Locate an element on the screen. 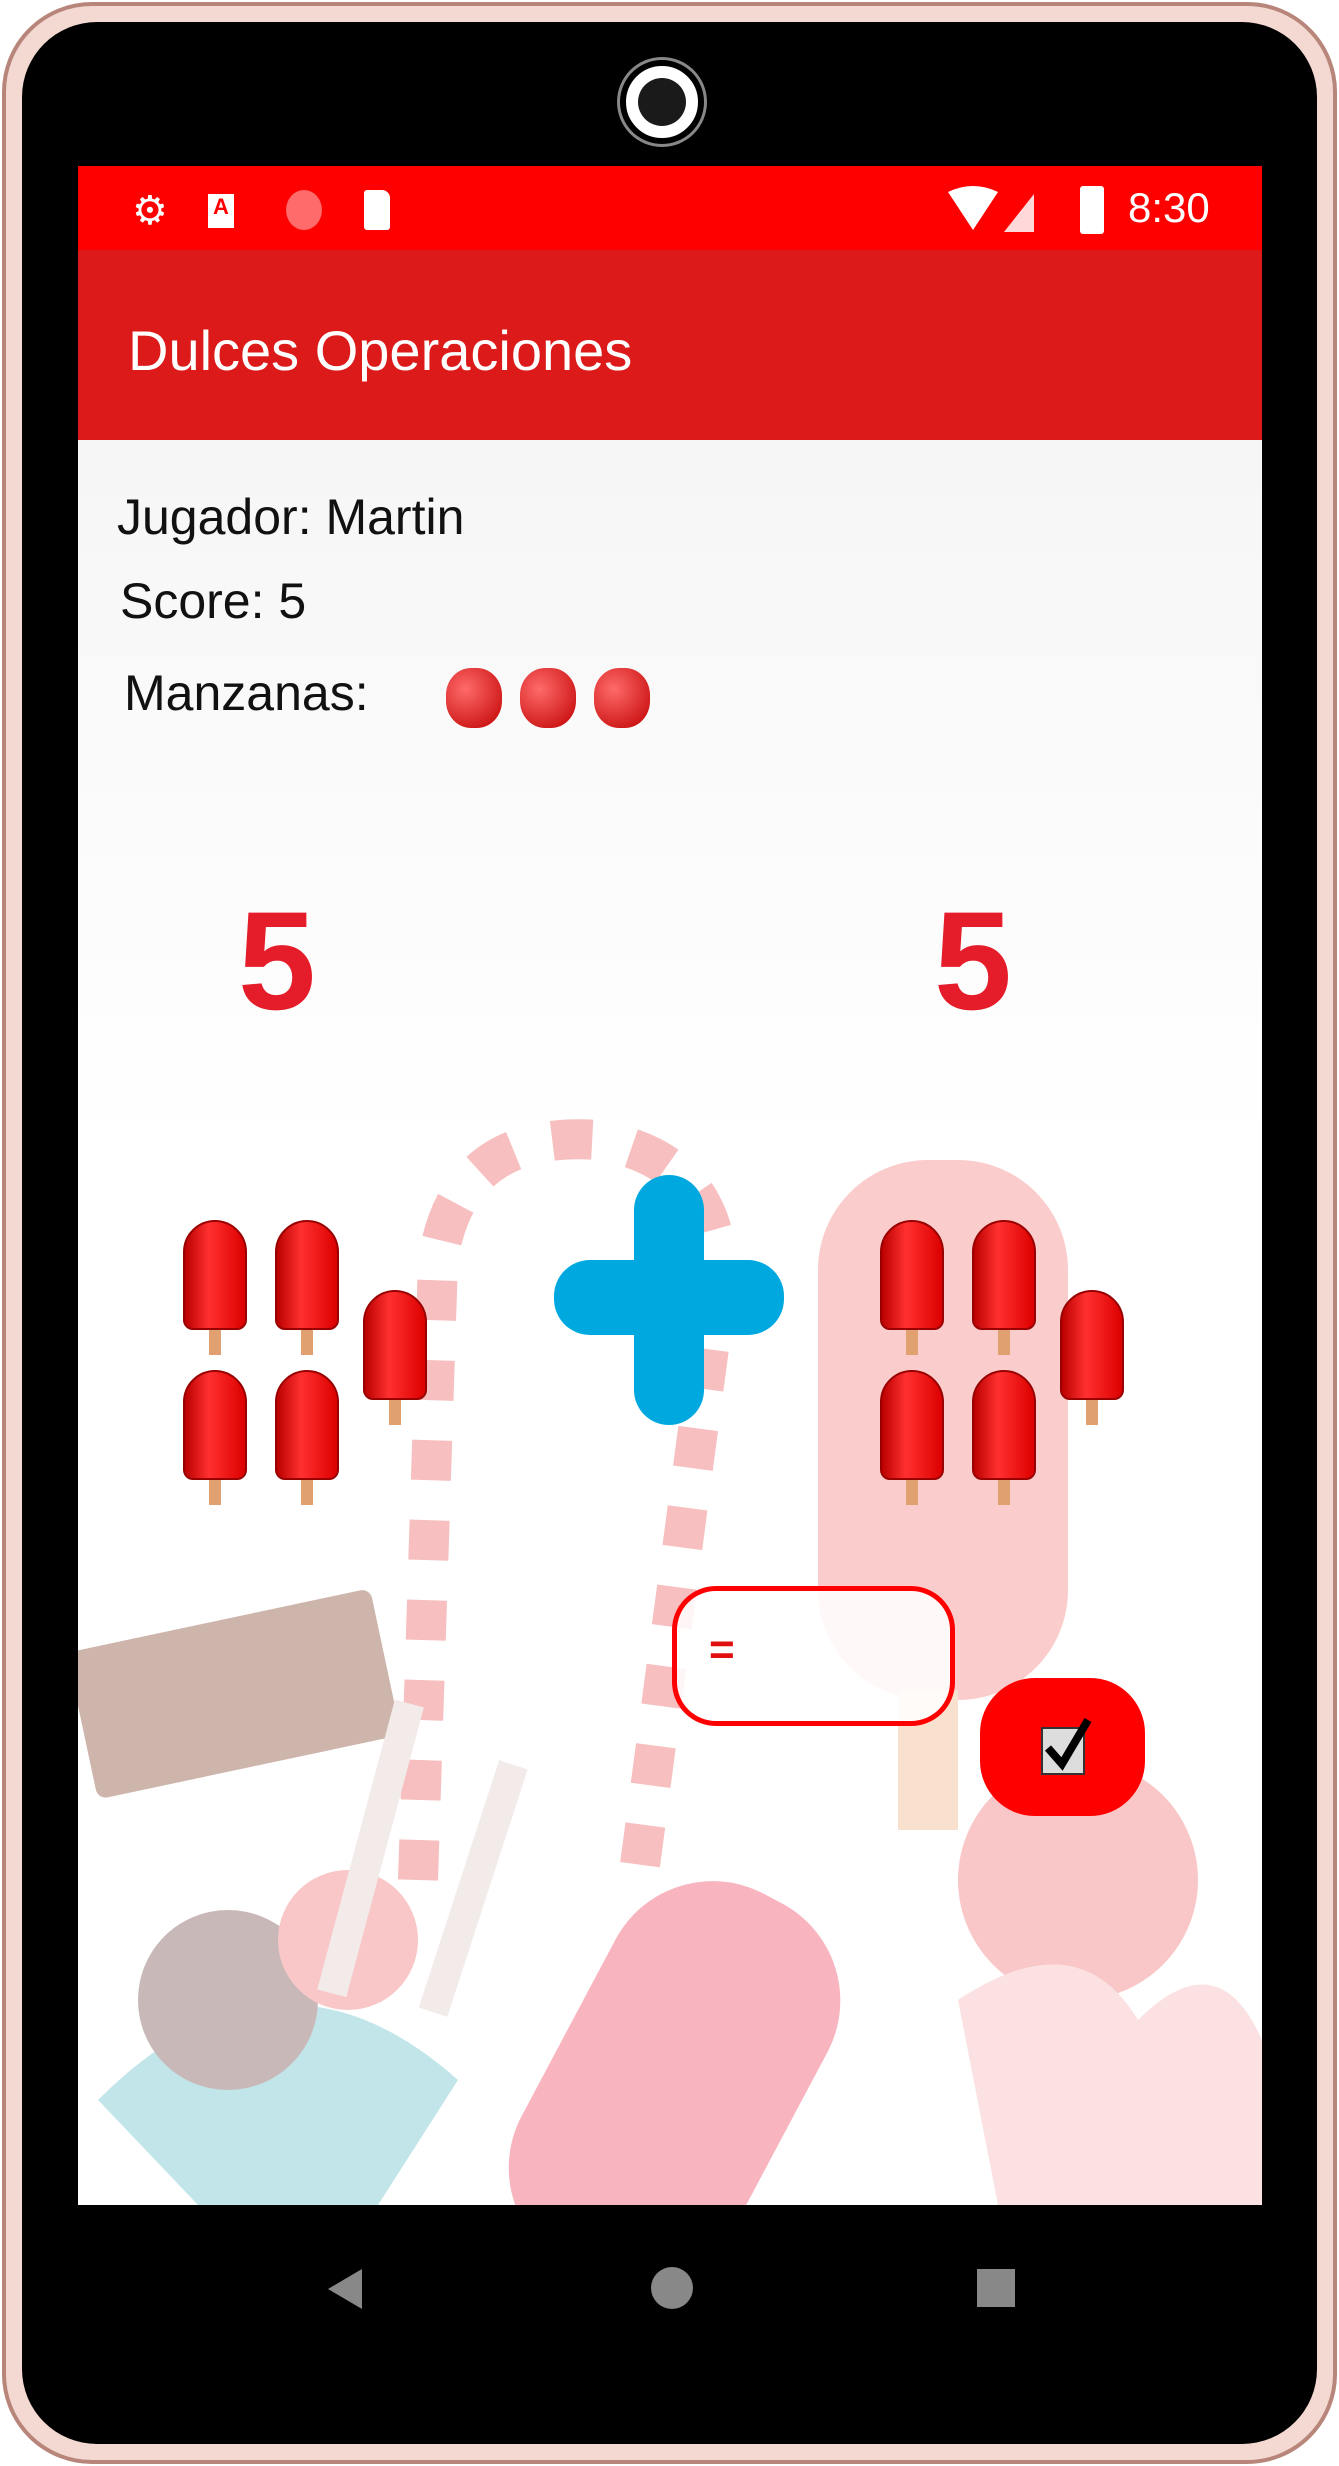 The image size is (1339, 2466). right-popsicle-group is located at coordinates (1010, 1370).